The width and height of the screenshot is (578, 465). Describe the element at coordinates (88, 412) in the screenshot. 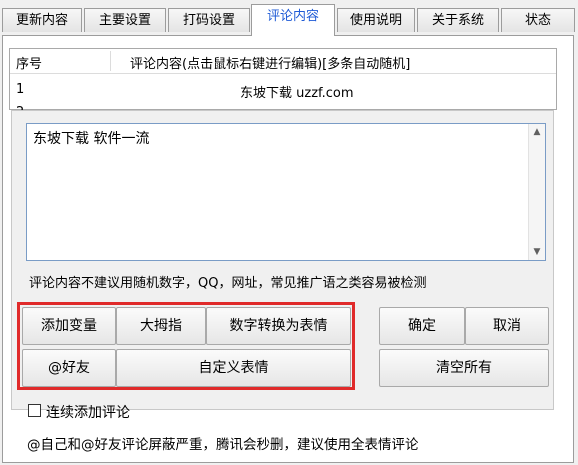

I see `continuous-add-label: 连续添加评论` at that location.